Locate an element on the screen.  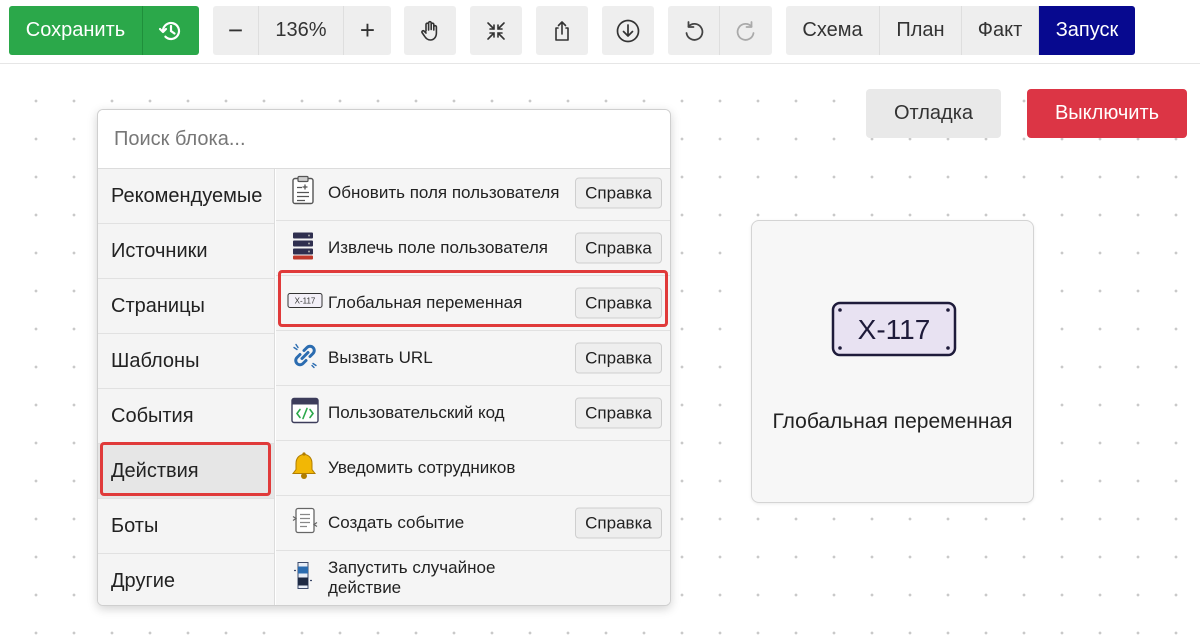
view-tabs: Схема План Факт Запуск is located at coordinates (960, 30).